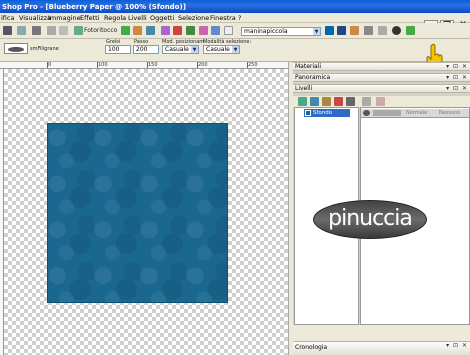 This screenshot has width=470, height=355. Describe the element at coordinates (366, 113) in the screenshot. I see `visibility-eye-icon` at that location.